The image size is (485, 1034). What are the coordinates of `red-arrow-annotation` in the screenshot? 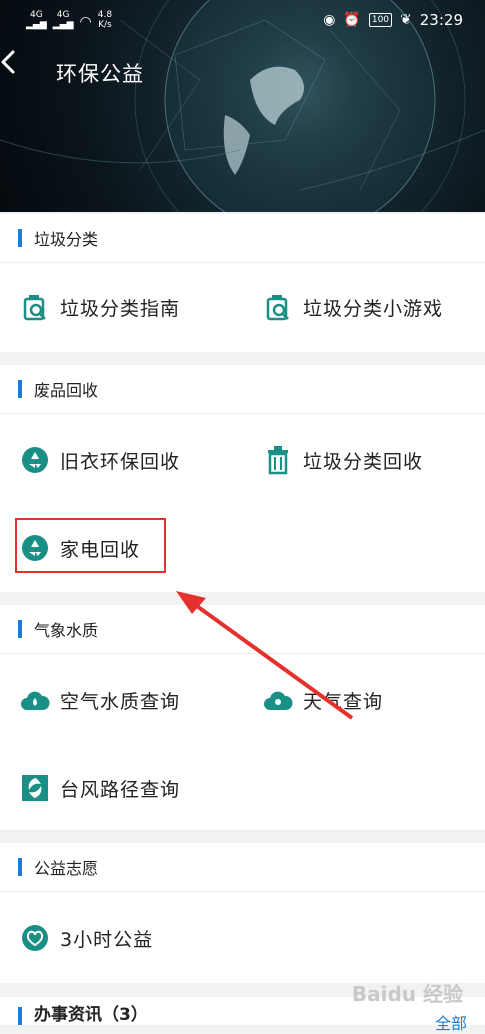 It's located at (265, 655).